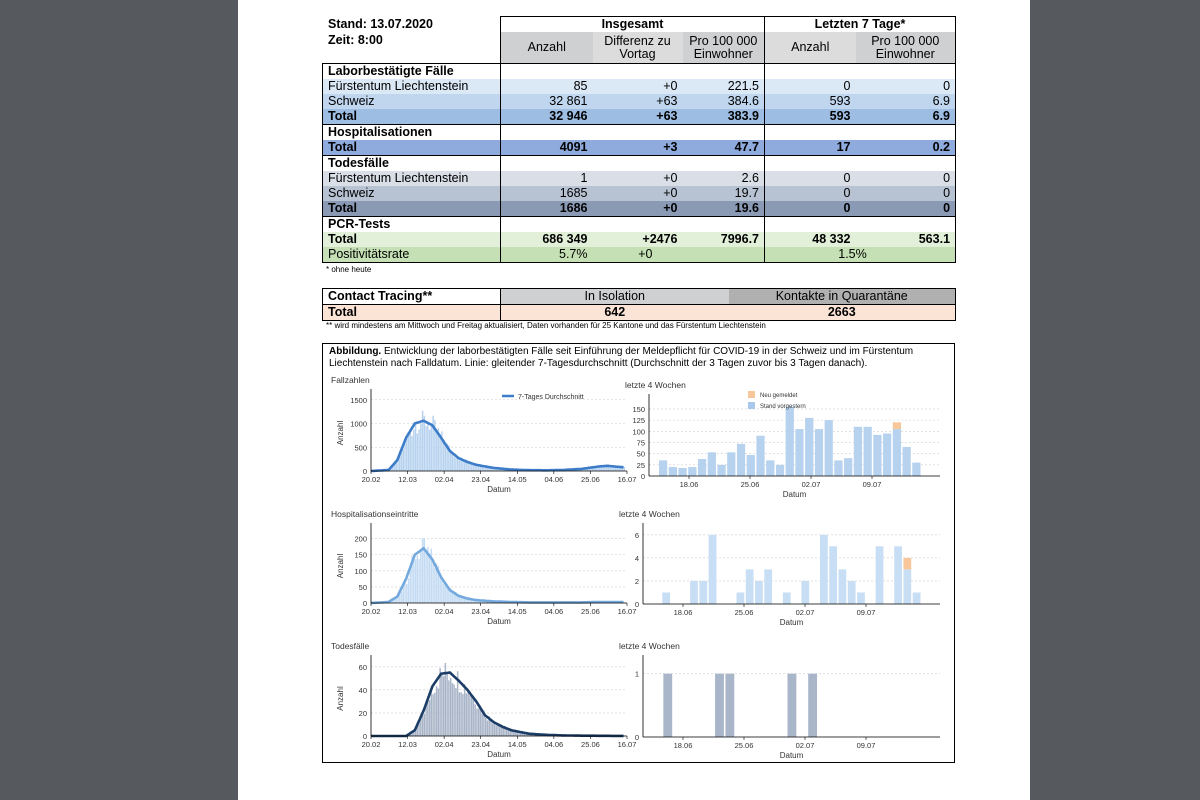  Describe the element at coordinates (639, 178) in the screenshot. I see `table-row: Fürstentum Liechtenstein 1 +0 2.6 0 0` at that location.